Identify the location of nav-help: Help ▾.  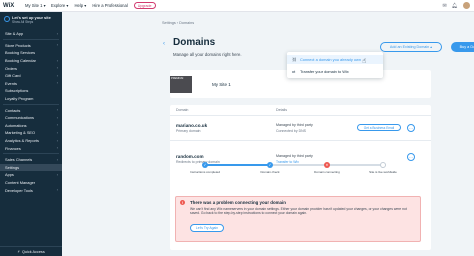
(80, 5).